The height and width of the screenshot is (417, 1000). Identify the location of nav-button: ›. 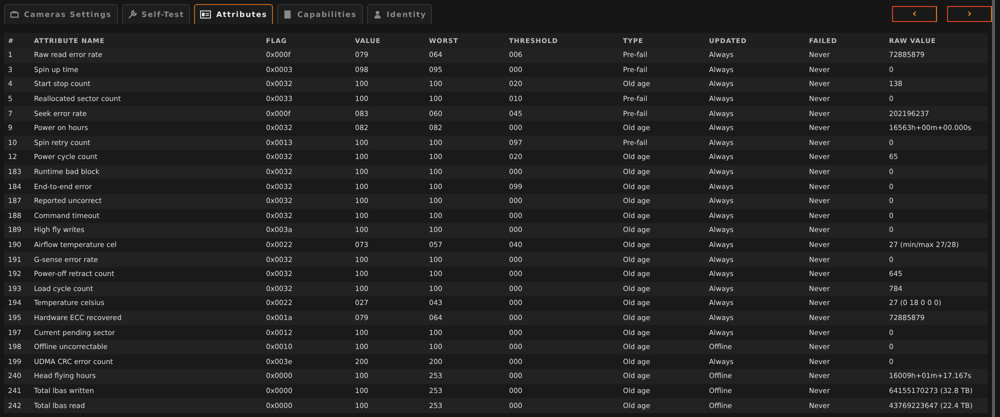
(969, 14).